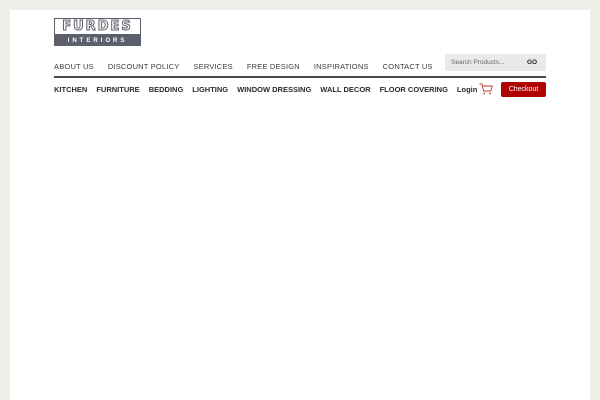 This screenshot has width=600, height=400. Describe the element at coordinates (274, 89) in the screenshot. I see `category-window-dressing: WINDOW DRESSING` at that location.